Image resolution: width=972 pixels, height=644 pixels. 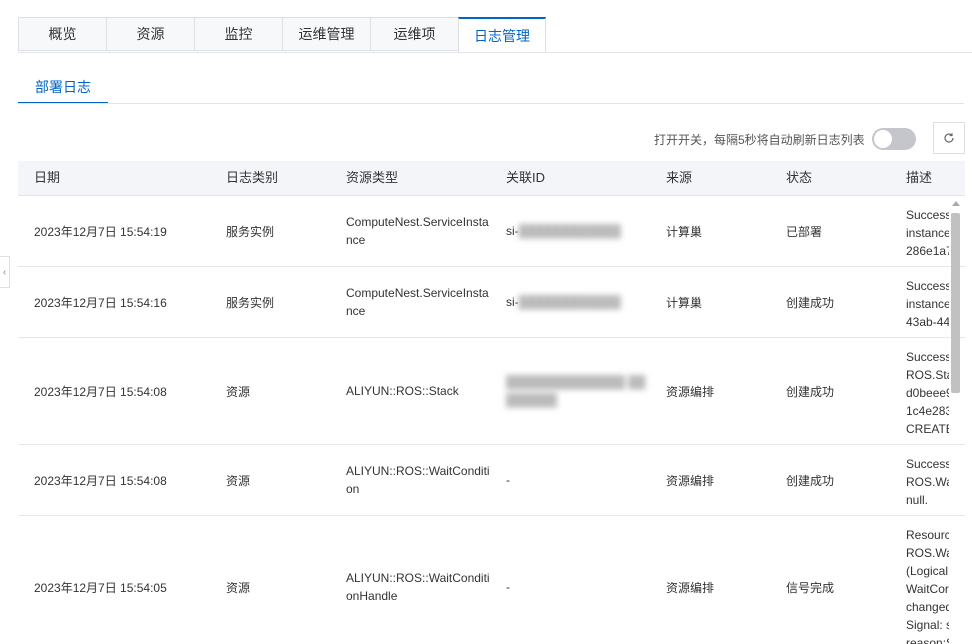 I want to click on refresh-icon, so click(x=949, y=138).